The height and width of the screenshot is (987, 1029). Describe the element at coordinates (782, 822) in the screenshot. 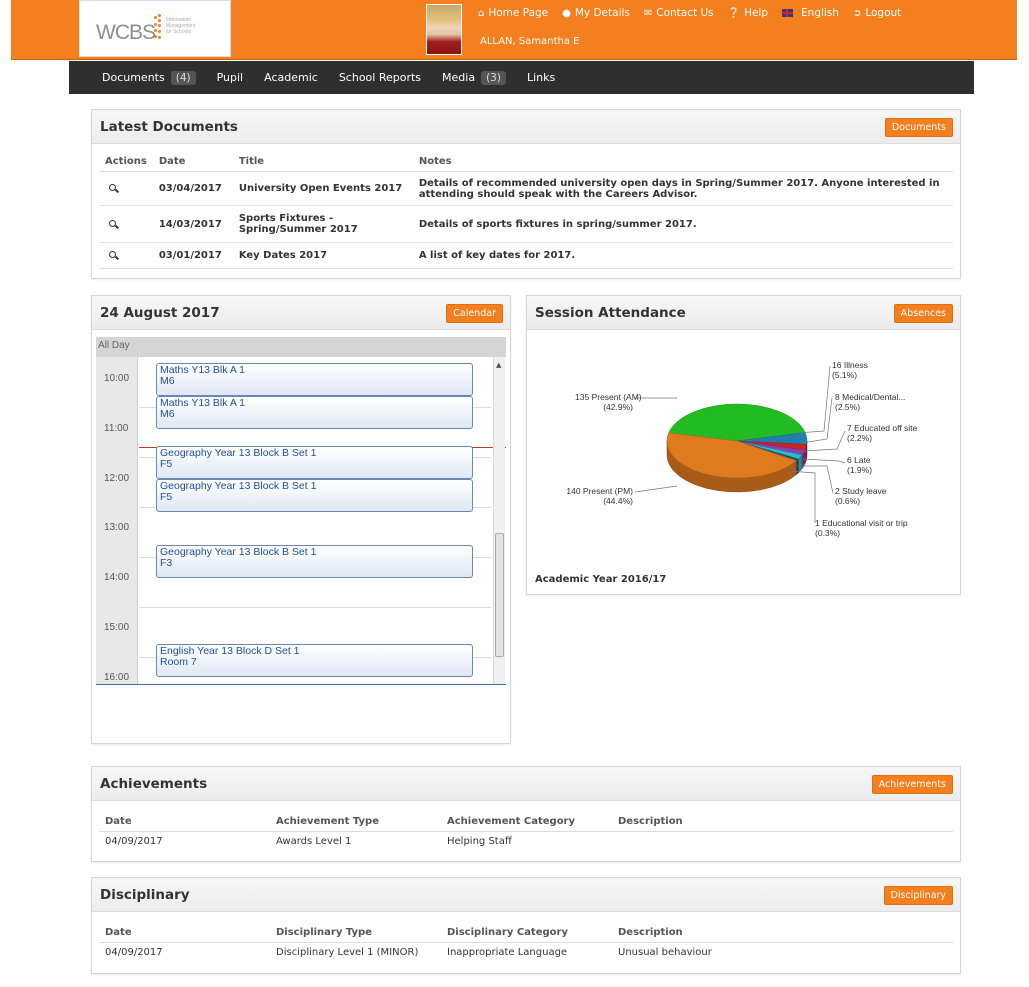

I see `column-header: Description` at that location.